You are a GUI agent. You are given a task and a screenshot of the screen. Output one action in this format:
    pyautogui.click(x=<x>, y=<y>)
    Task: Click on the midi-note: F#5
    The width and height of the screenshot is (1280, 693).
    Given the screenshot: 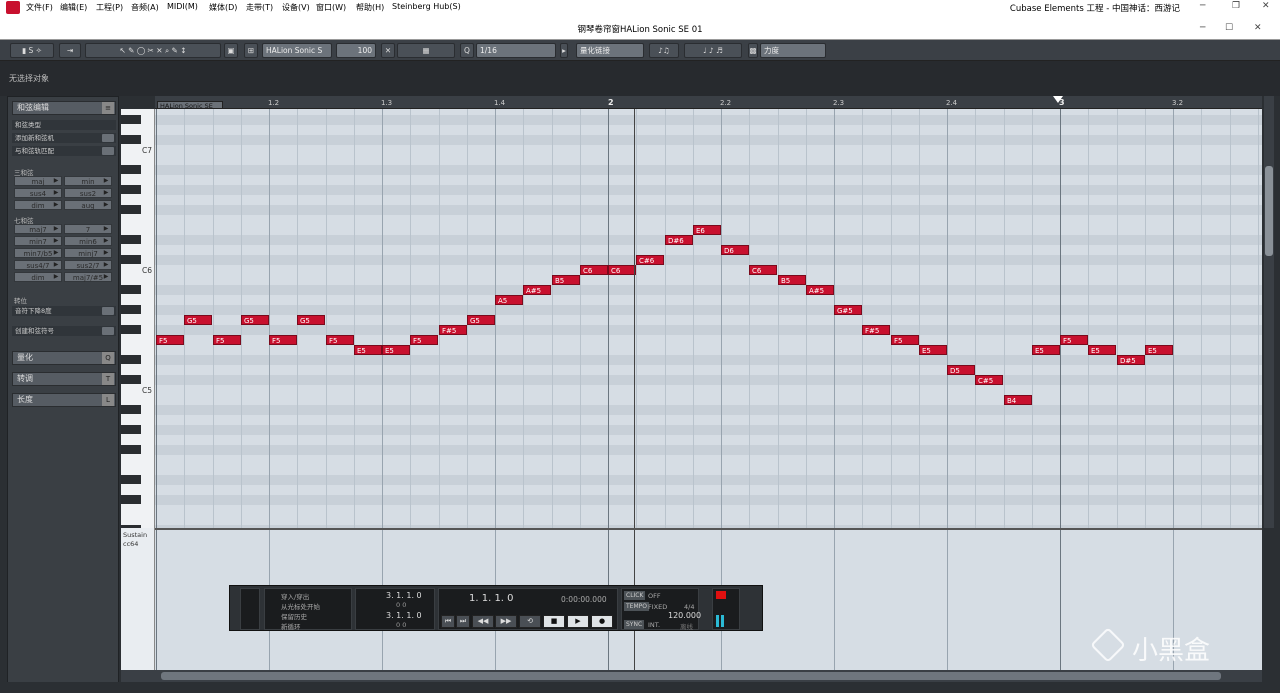 What is the action you would take?
    pyautogui.click(x=876, y=330)
    